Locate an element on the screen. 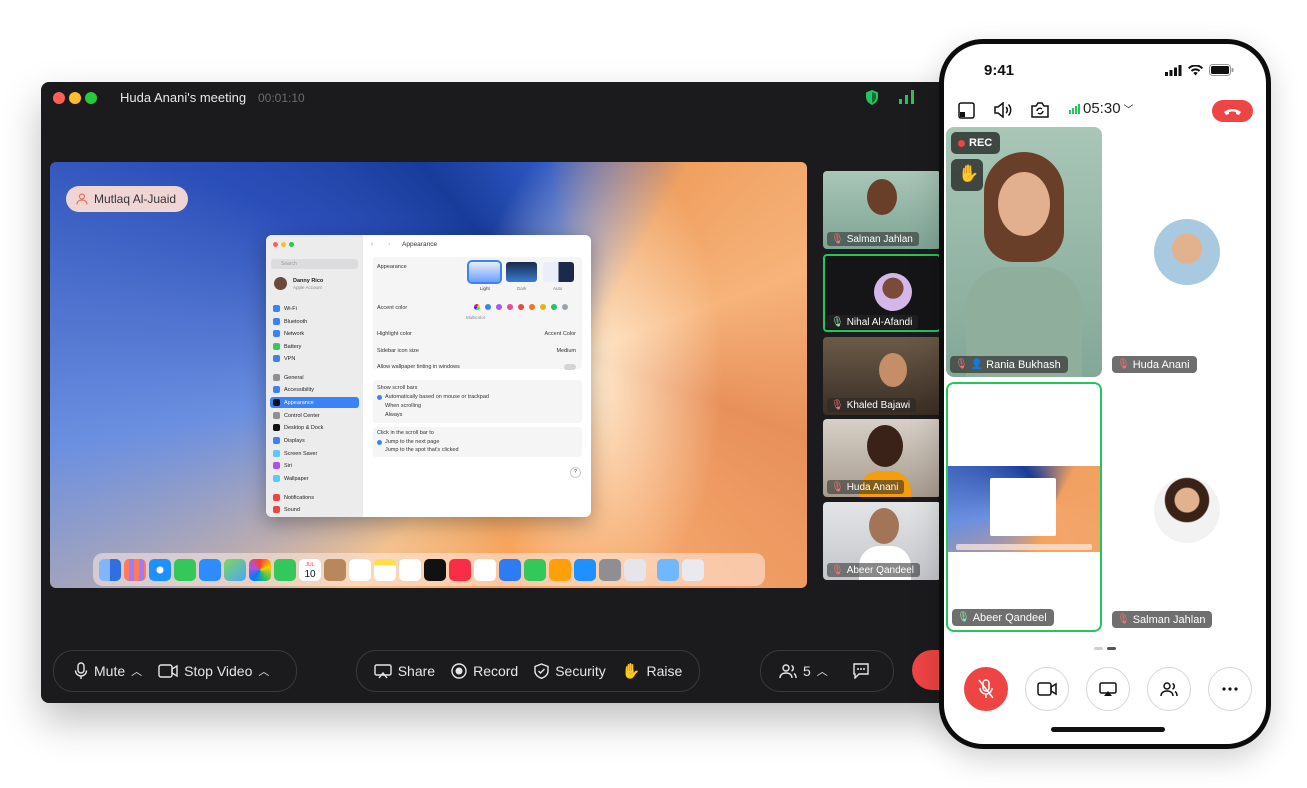 The width and height of the screenshot is (1307, 788). call-duration: 05:30 ﹀ is located at coordinates (1101, 108).